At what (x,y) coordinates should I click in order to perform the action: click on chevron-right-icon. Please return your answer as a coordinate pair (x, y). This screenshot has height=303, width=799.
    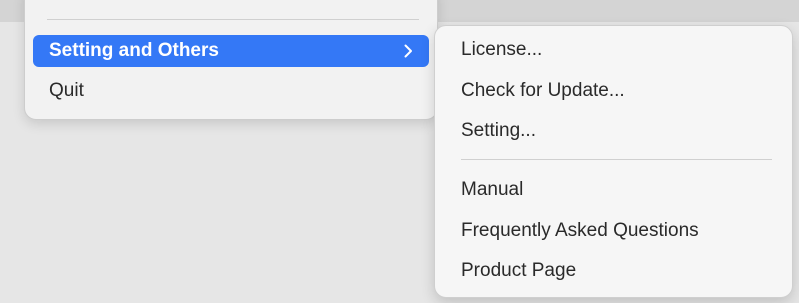
    Looking at the image, I should click on (408, 51).